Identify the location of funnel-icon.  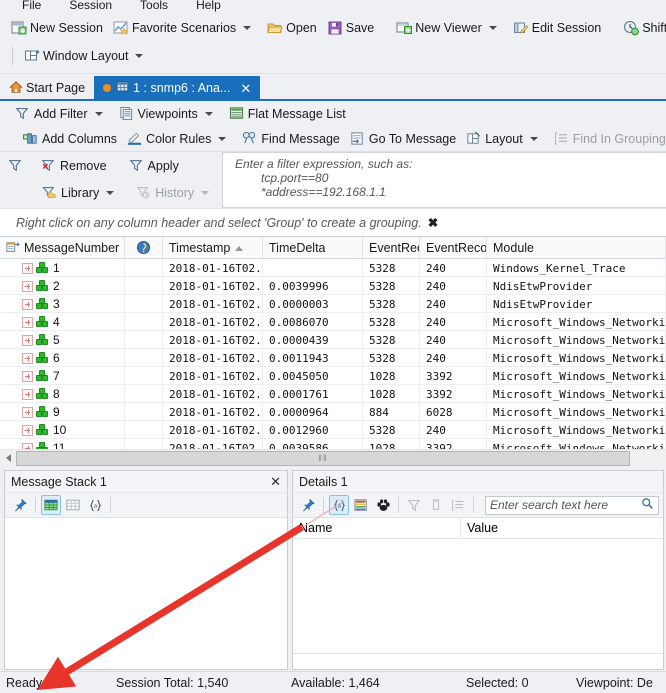
(414, 505).